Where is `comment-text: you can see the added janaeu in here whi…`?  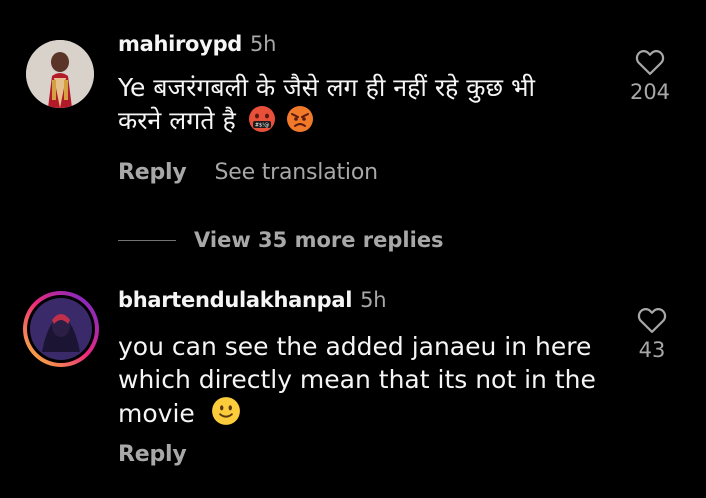
comment-text: you can see the added janaeu in here whi… is located at coordinates (357, 382).